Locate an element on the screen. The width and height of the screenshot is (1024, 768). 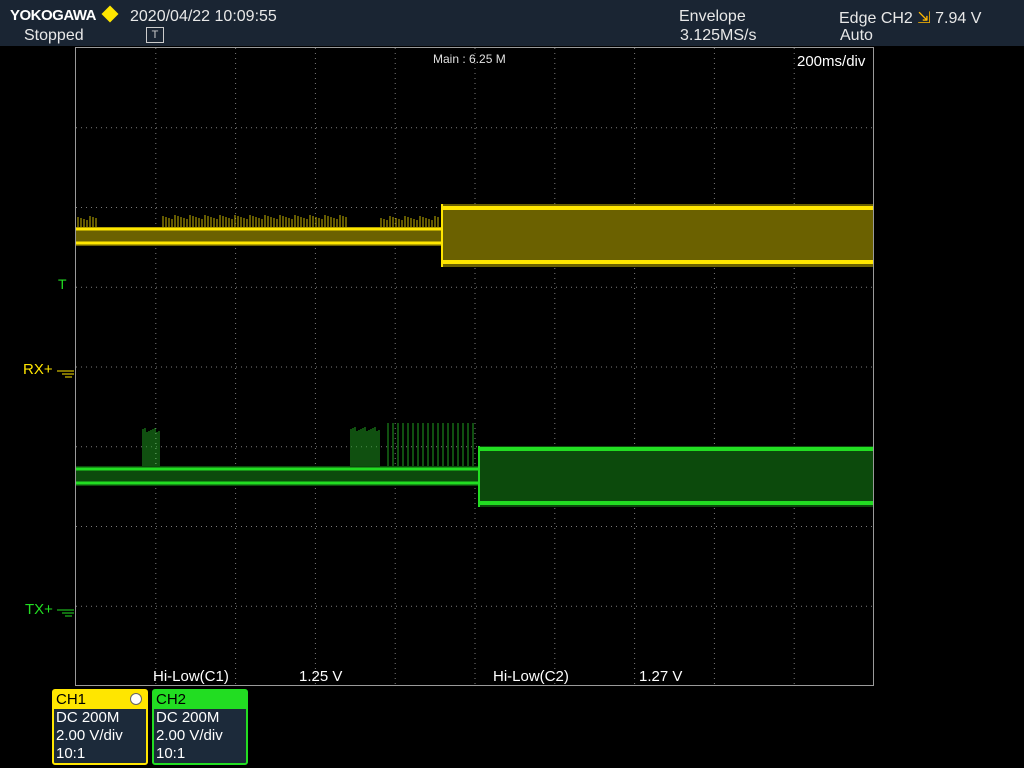
ch1-settings-panel: CH1 DC 200M 2.00 V/div 10:1 is located at coordinates (100, 727).